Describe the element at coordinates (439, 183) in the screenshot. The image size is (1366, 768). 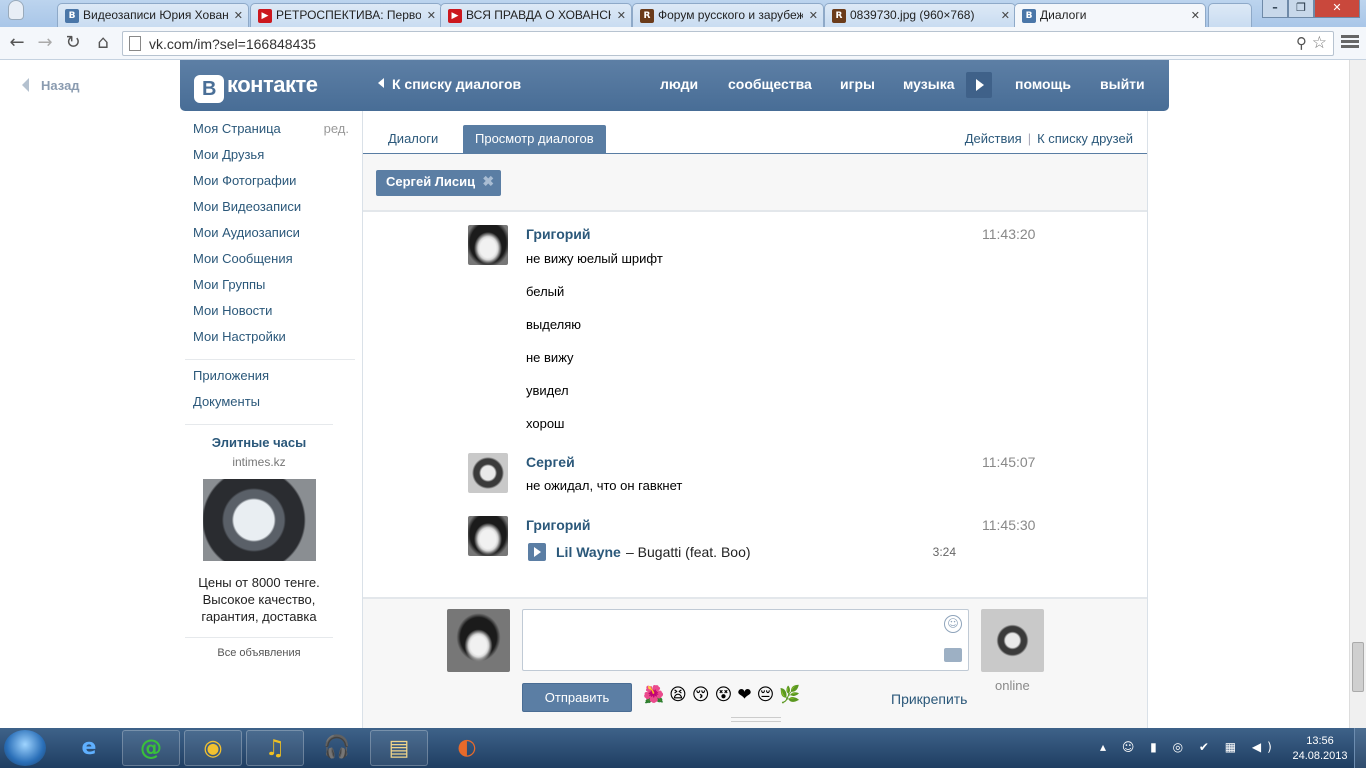
I see `recipient-chip: Сергей Лисиц ✖` at that location.